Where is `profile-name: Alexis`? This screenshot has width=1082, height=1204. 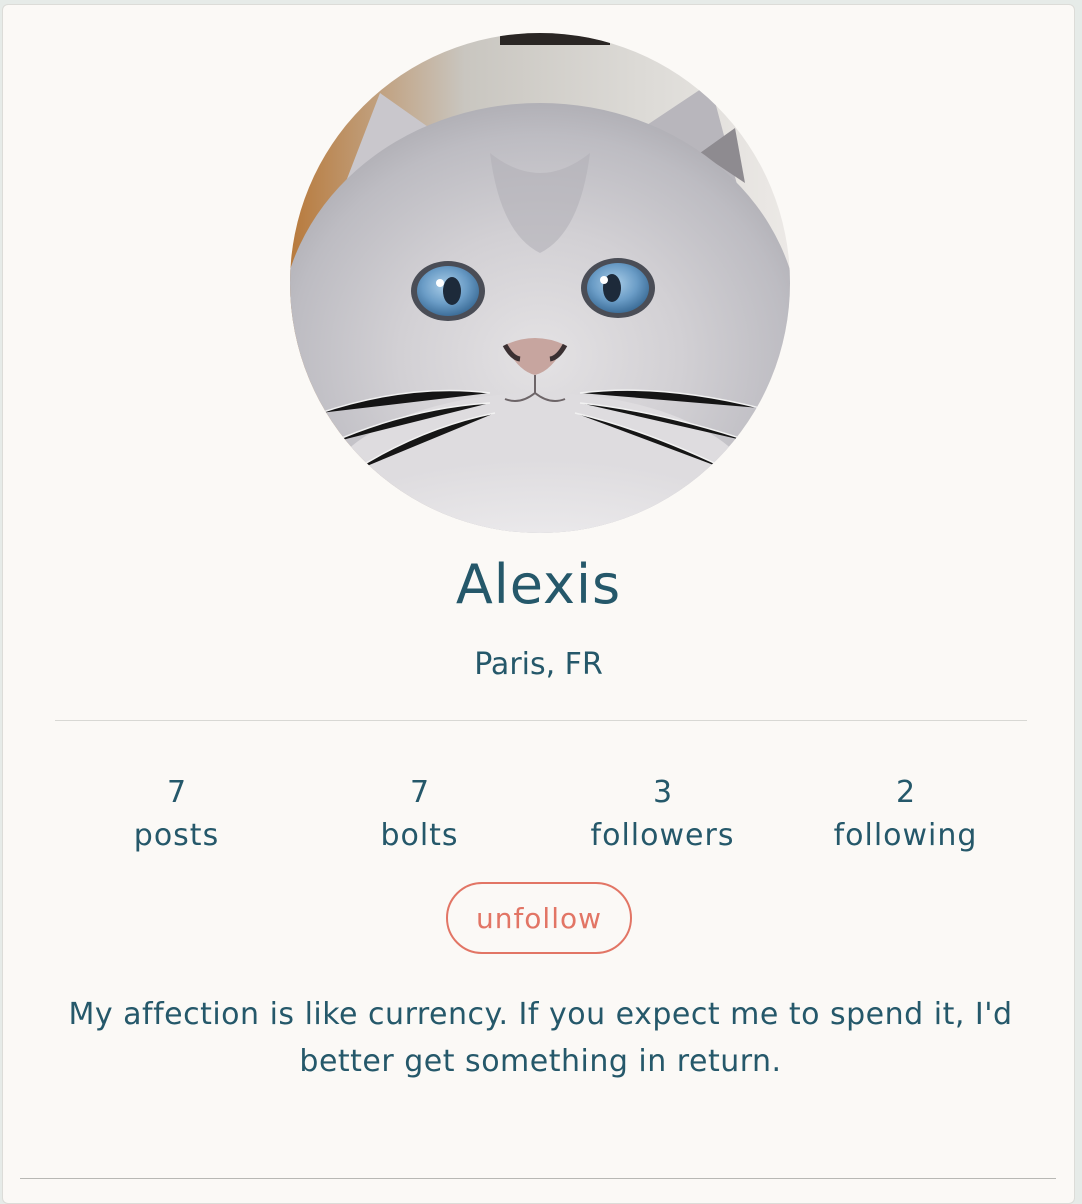
profile-name: Alexis is located at coordinates (538, 584).